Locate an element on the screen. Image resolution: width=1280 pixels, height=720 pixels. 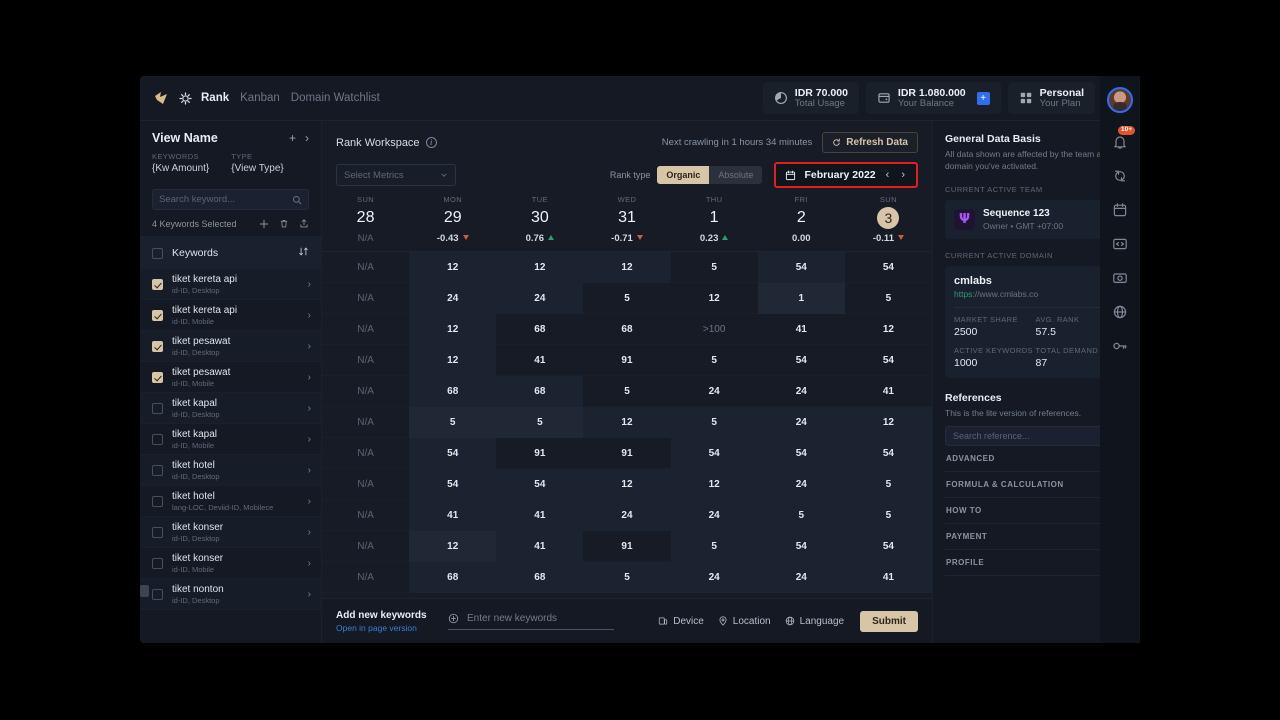
list-item: tiket kereta api id-ID, Mobile › is located at coordinates (230, 315).